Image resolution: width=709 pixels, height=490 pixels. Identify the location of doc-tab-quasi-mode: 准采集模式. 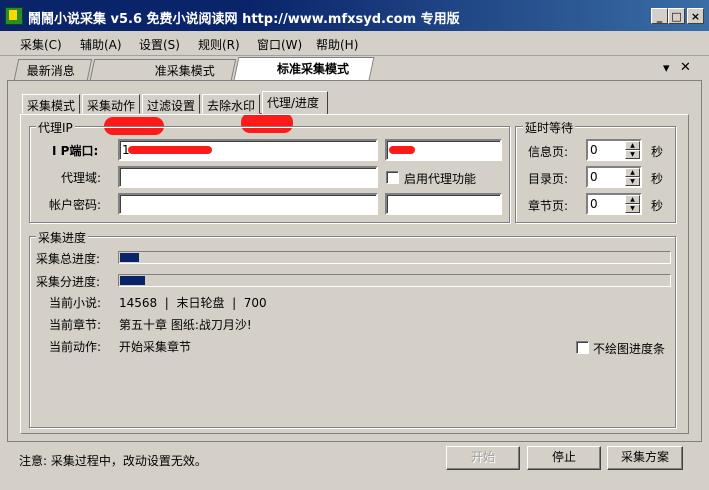
(163, 69).